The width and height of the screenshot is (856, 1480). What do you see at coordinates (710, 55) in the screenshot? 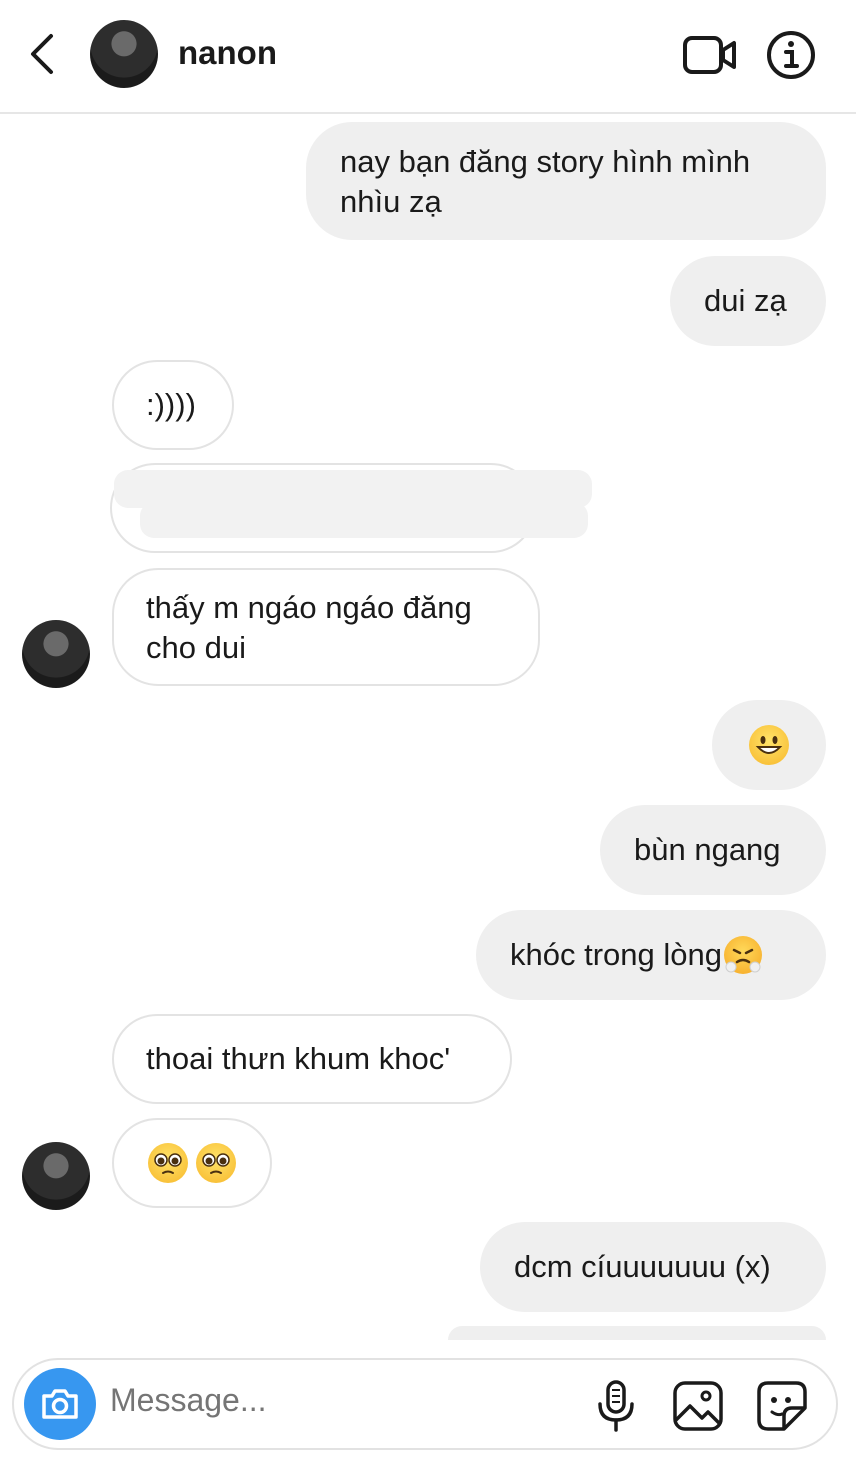
I see `video-camera-icon` at bounding box center [710, 55].